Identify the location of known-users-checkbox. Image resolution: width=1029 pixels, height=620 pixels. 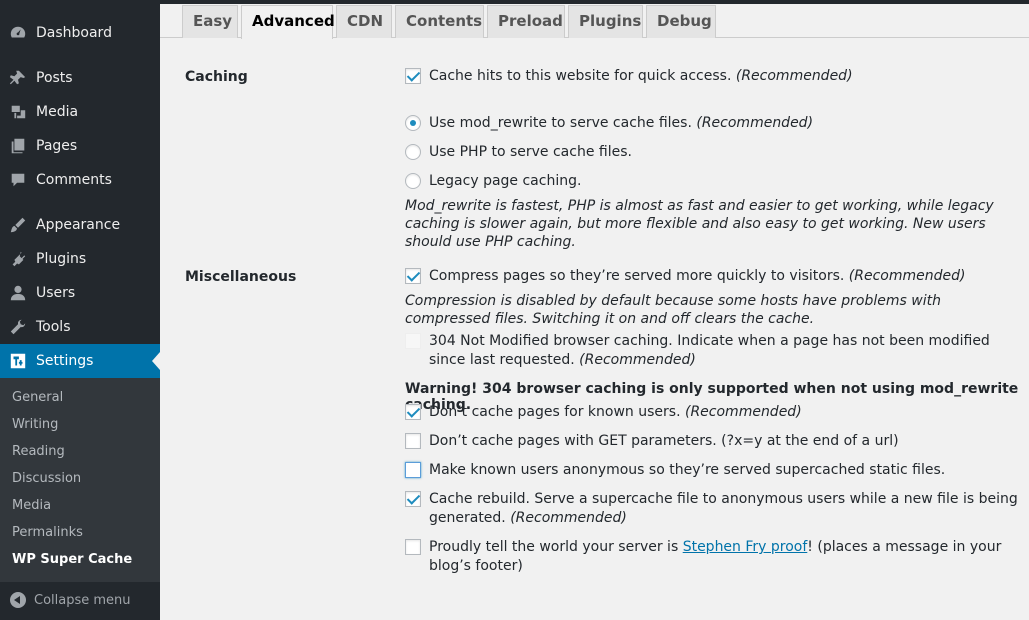
(413, 412).